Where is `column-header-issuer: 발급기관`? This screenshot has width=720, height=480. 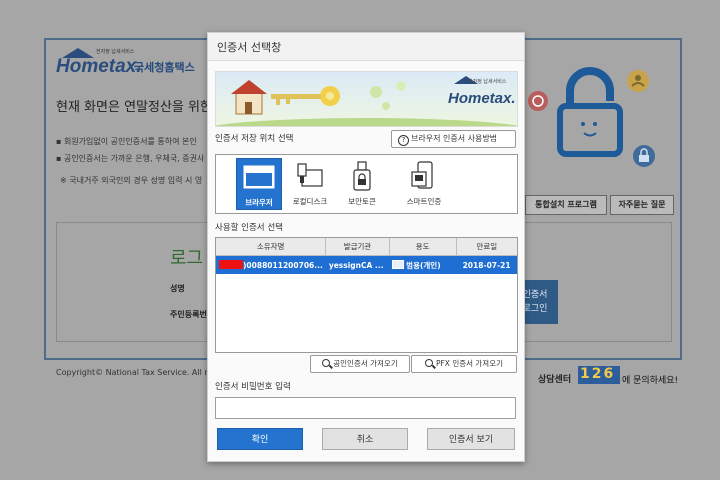 column-header-issuer: 발급기관 is located at coordinates (357, 247).